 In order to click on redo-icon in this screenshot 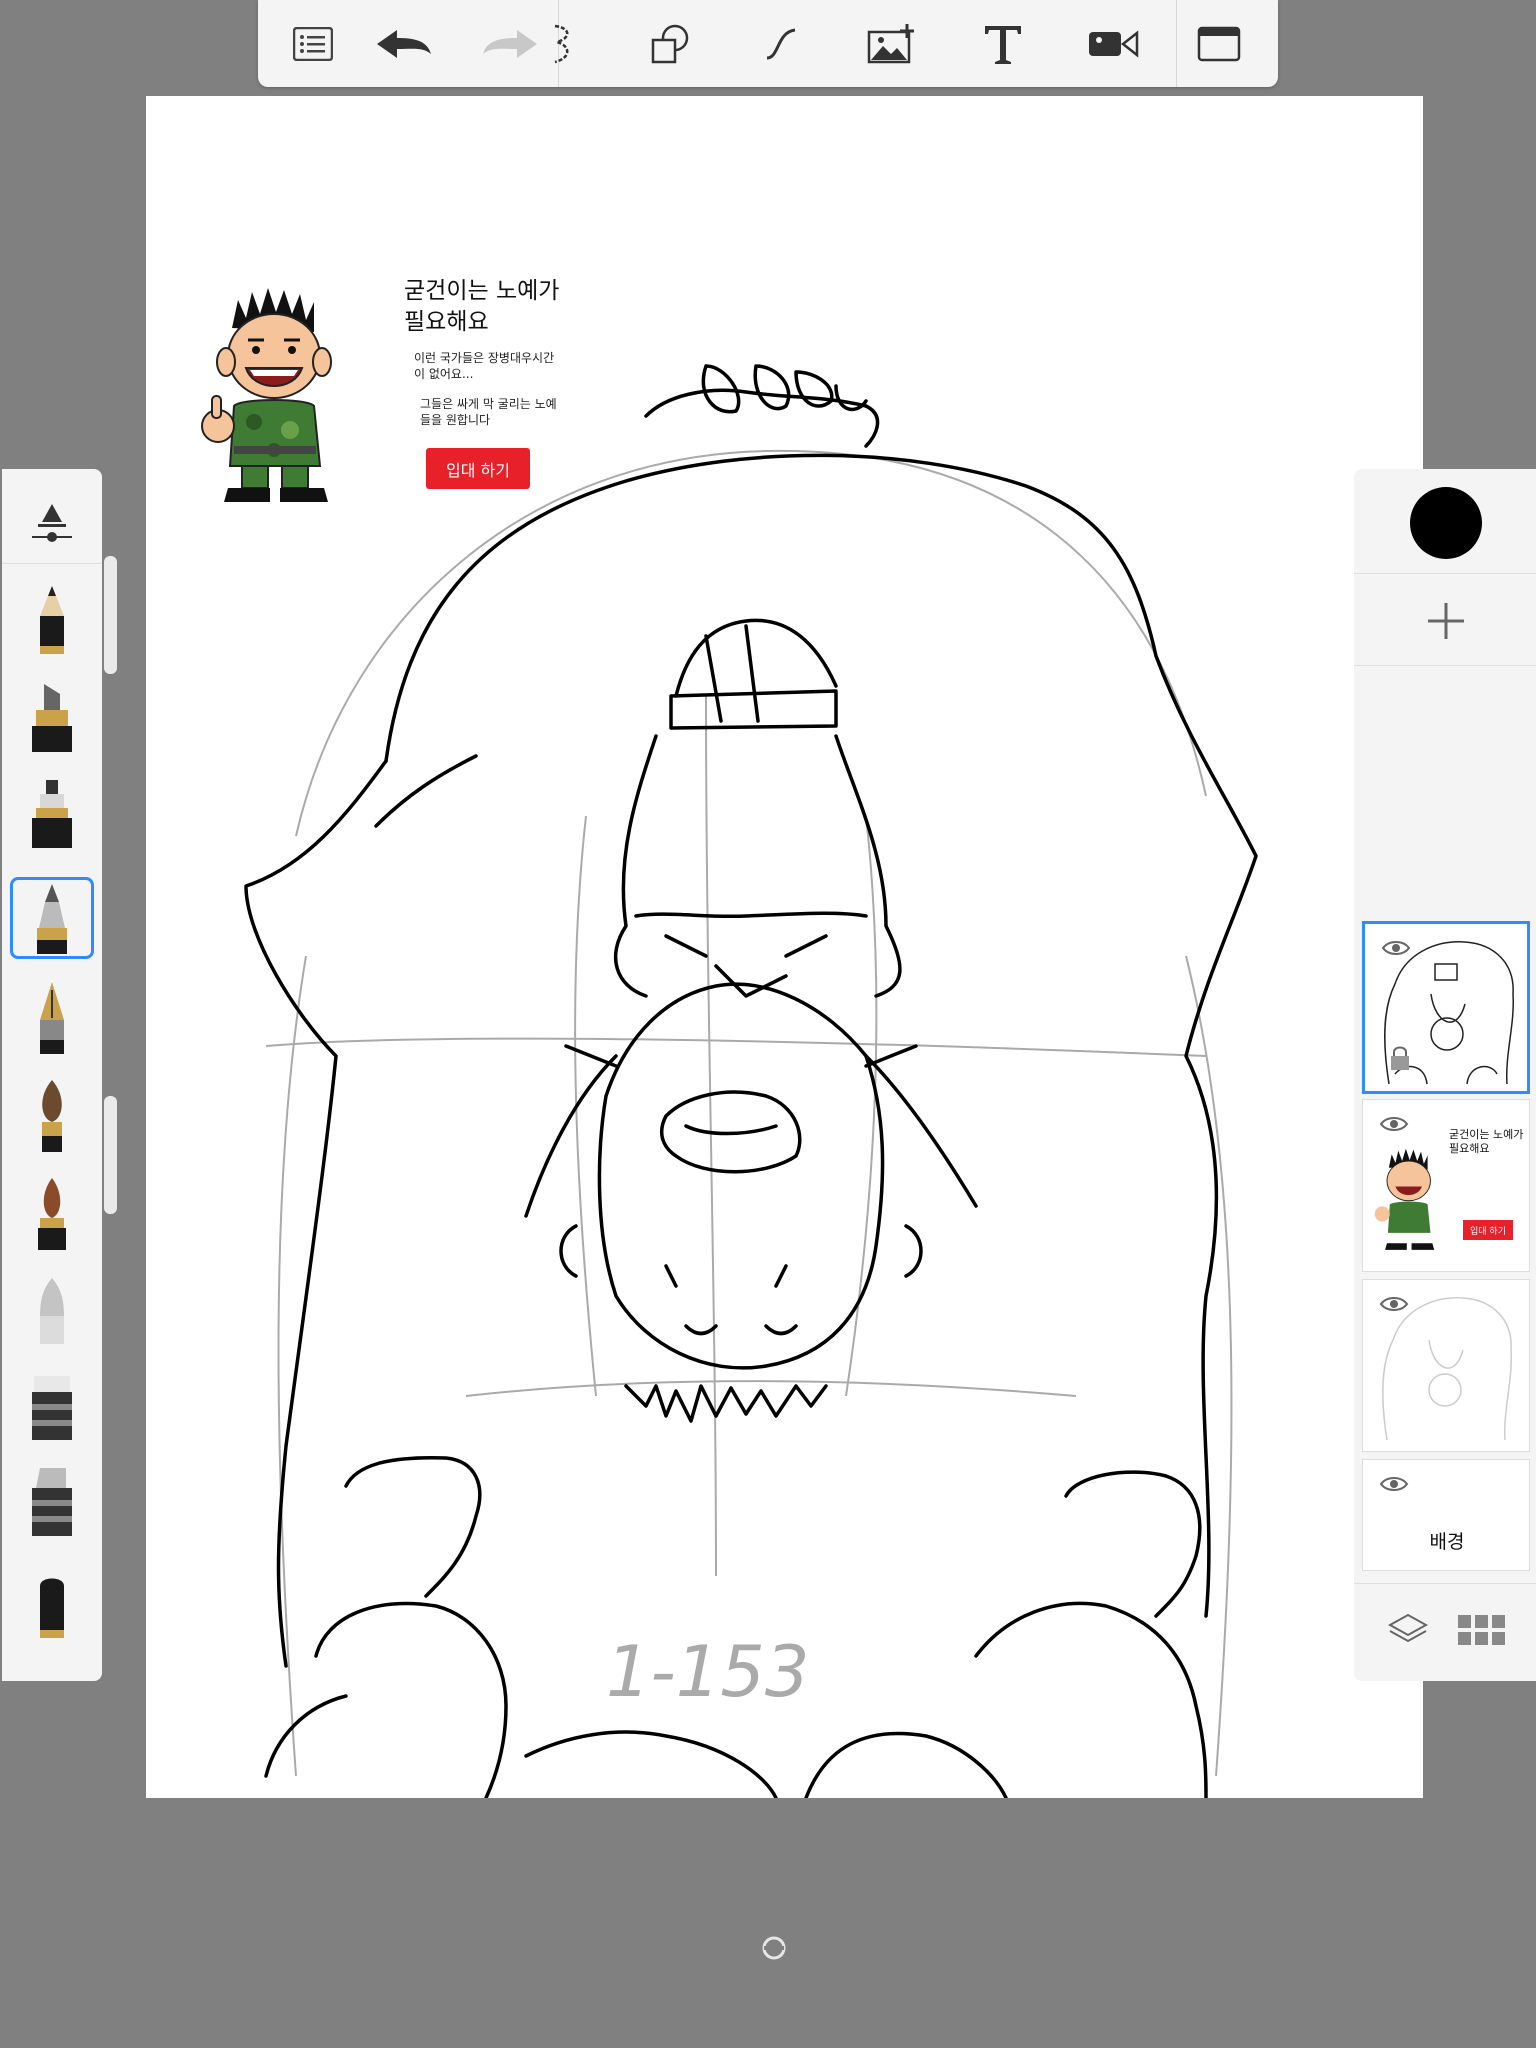, I will do `click(509, 44)`.